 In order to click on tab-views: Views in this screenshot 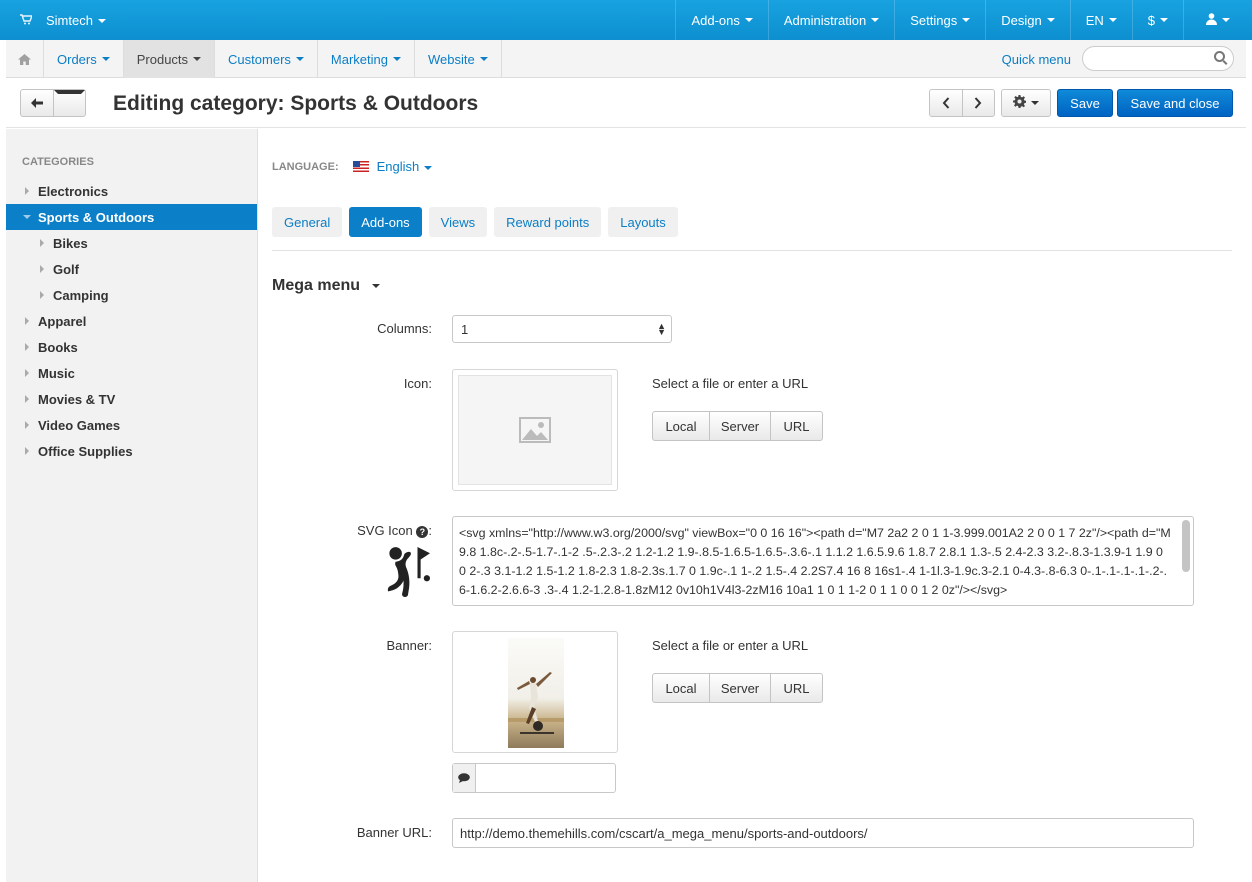, I will do `click(458, 222)`.